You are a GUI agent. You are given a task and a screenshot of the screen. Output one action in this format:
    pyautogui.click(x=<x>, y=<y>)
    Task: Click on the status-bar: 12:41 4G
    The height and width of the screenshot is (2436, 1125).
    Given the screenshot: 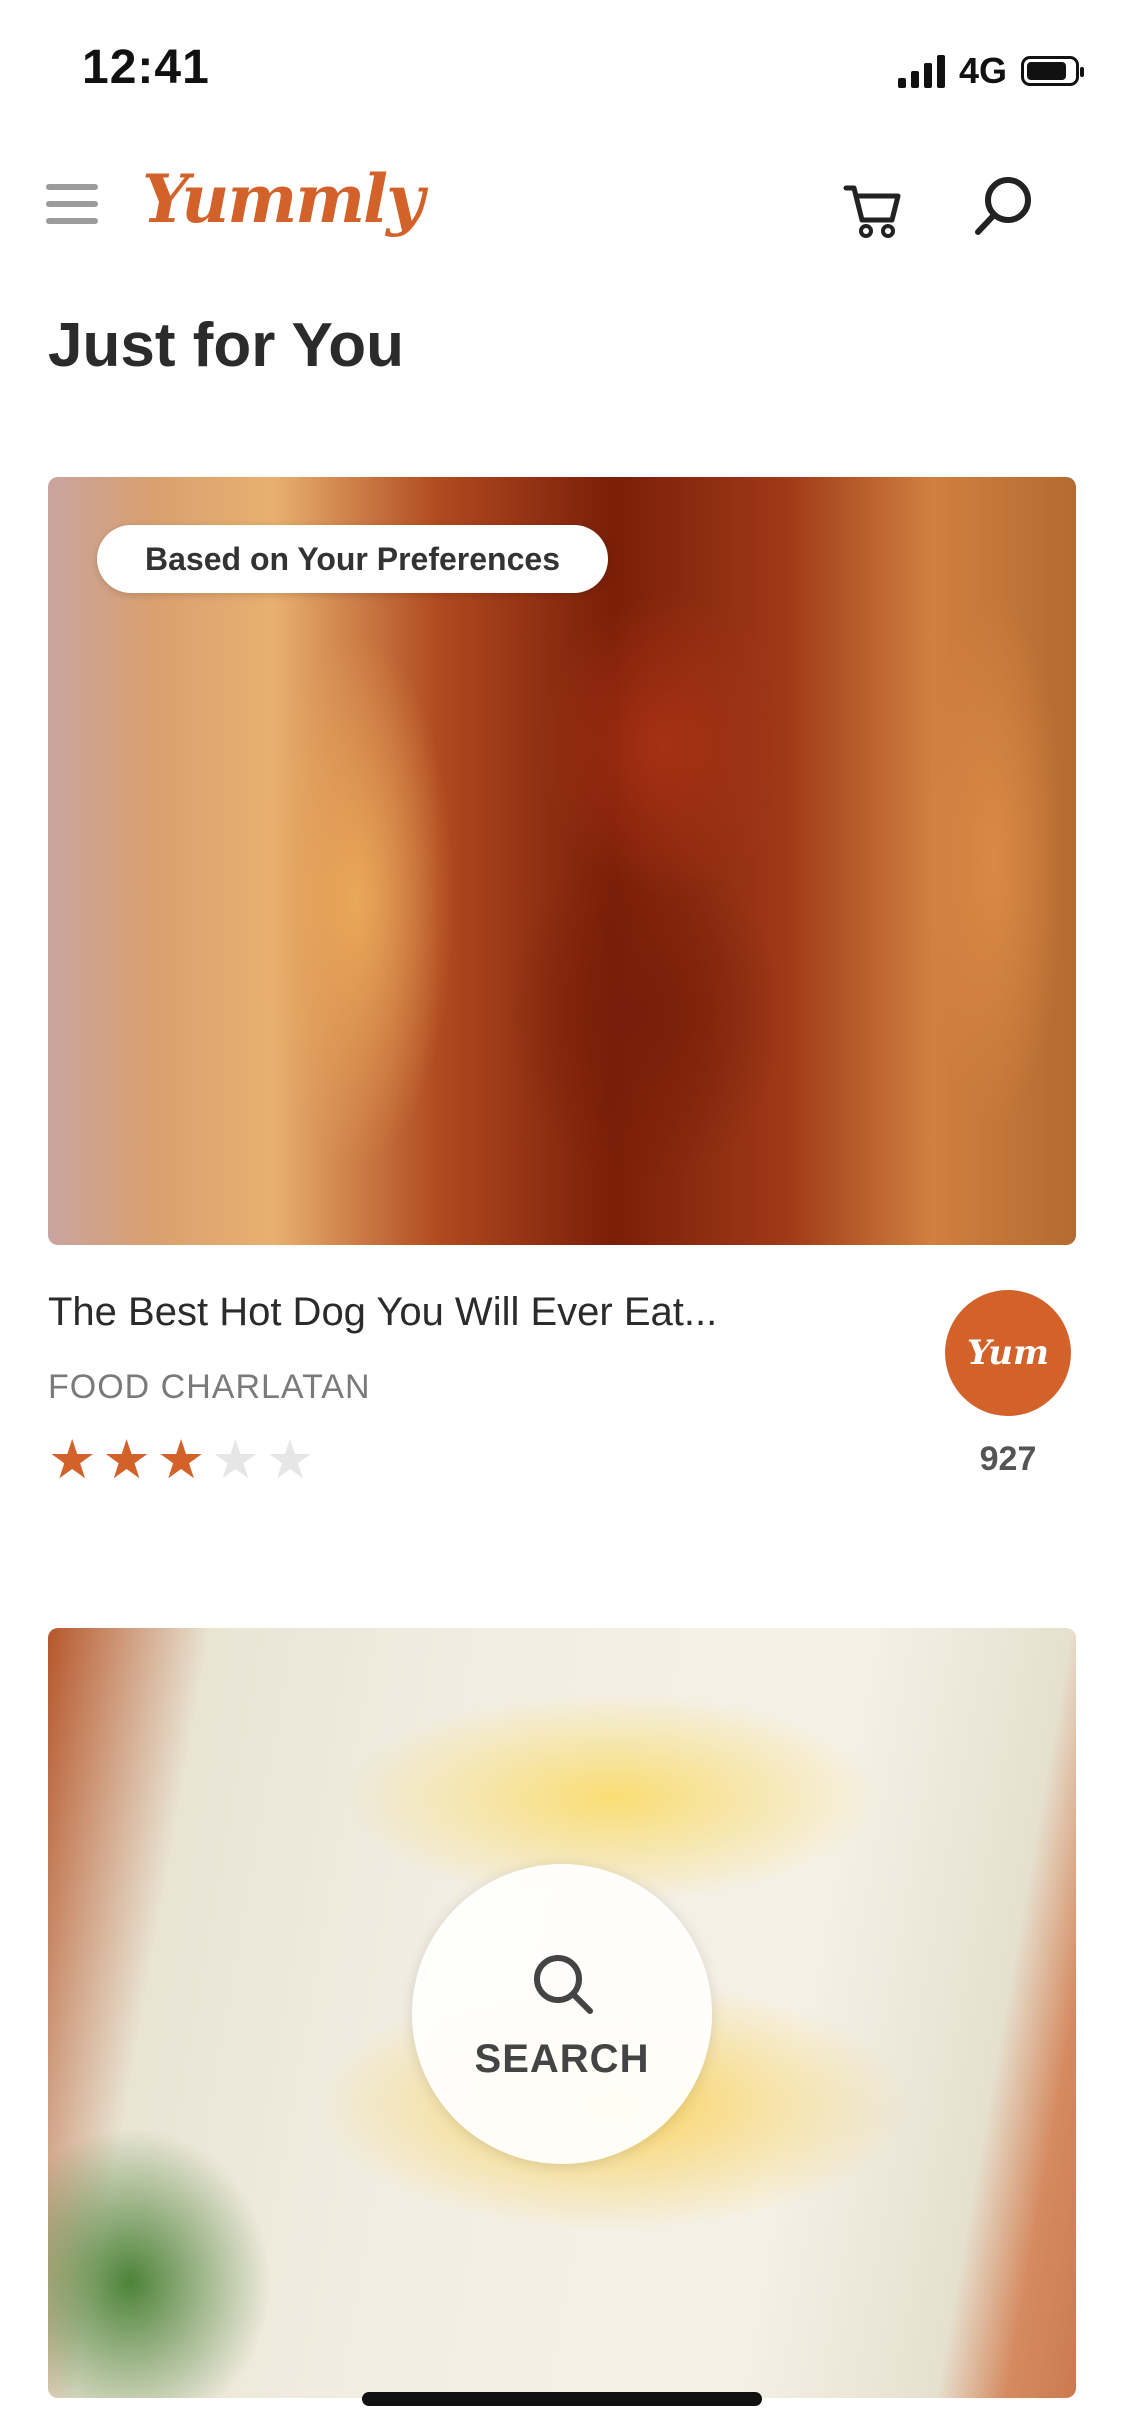 What is the action you would take?
    pyautogui.click(x=562, y=70)
    